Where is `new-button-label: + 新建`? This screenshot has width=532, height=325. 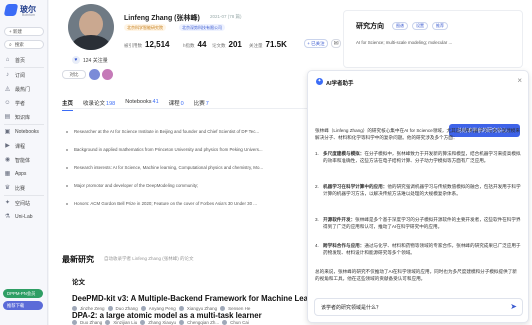 new-button-label: + 新建 is located at coordinates (15, 31).